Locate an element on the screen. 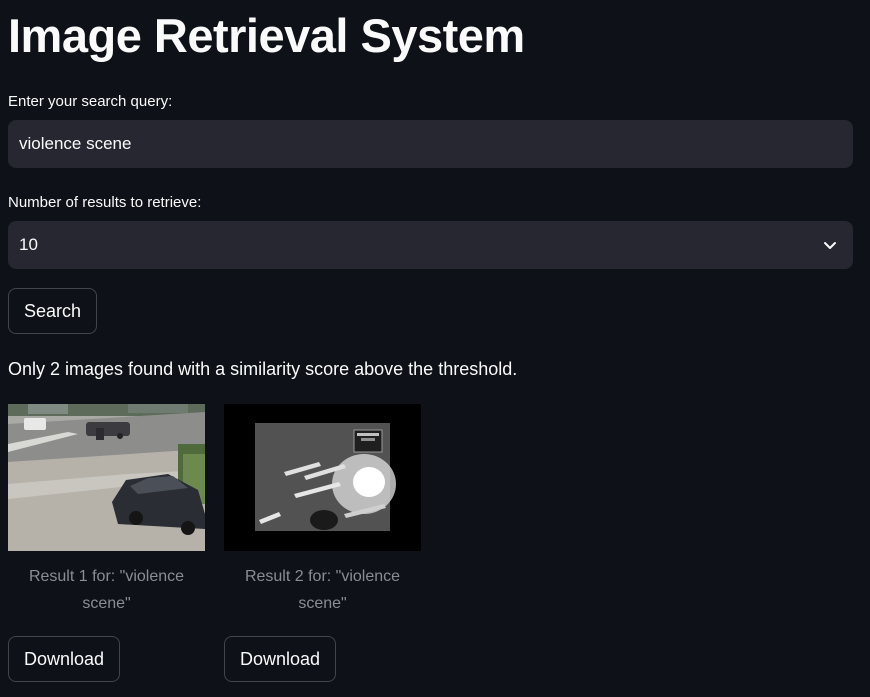 This screenshot has height=697, width=870. chevron-down-icon is located at coordinates (830, 245).